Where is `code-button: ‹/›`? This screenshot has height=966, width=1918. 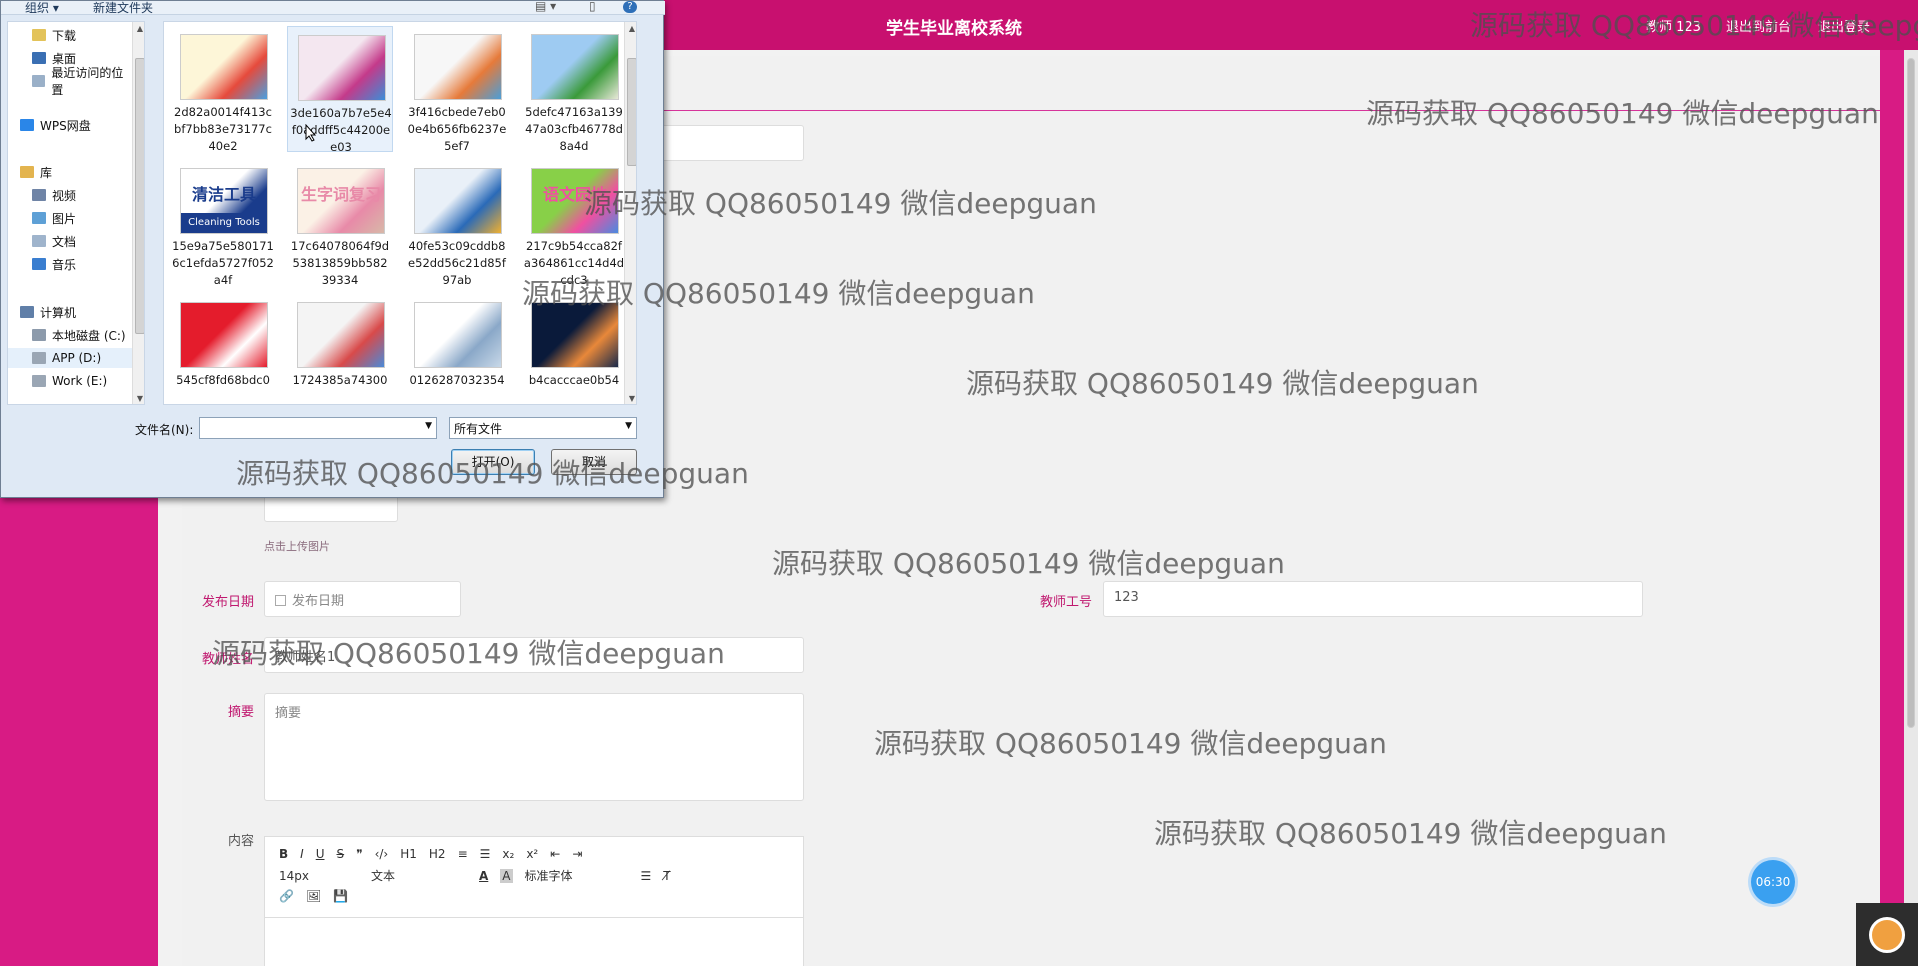 code-button: ‹/› is located at coordinates (382, 854).